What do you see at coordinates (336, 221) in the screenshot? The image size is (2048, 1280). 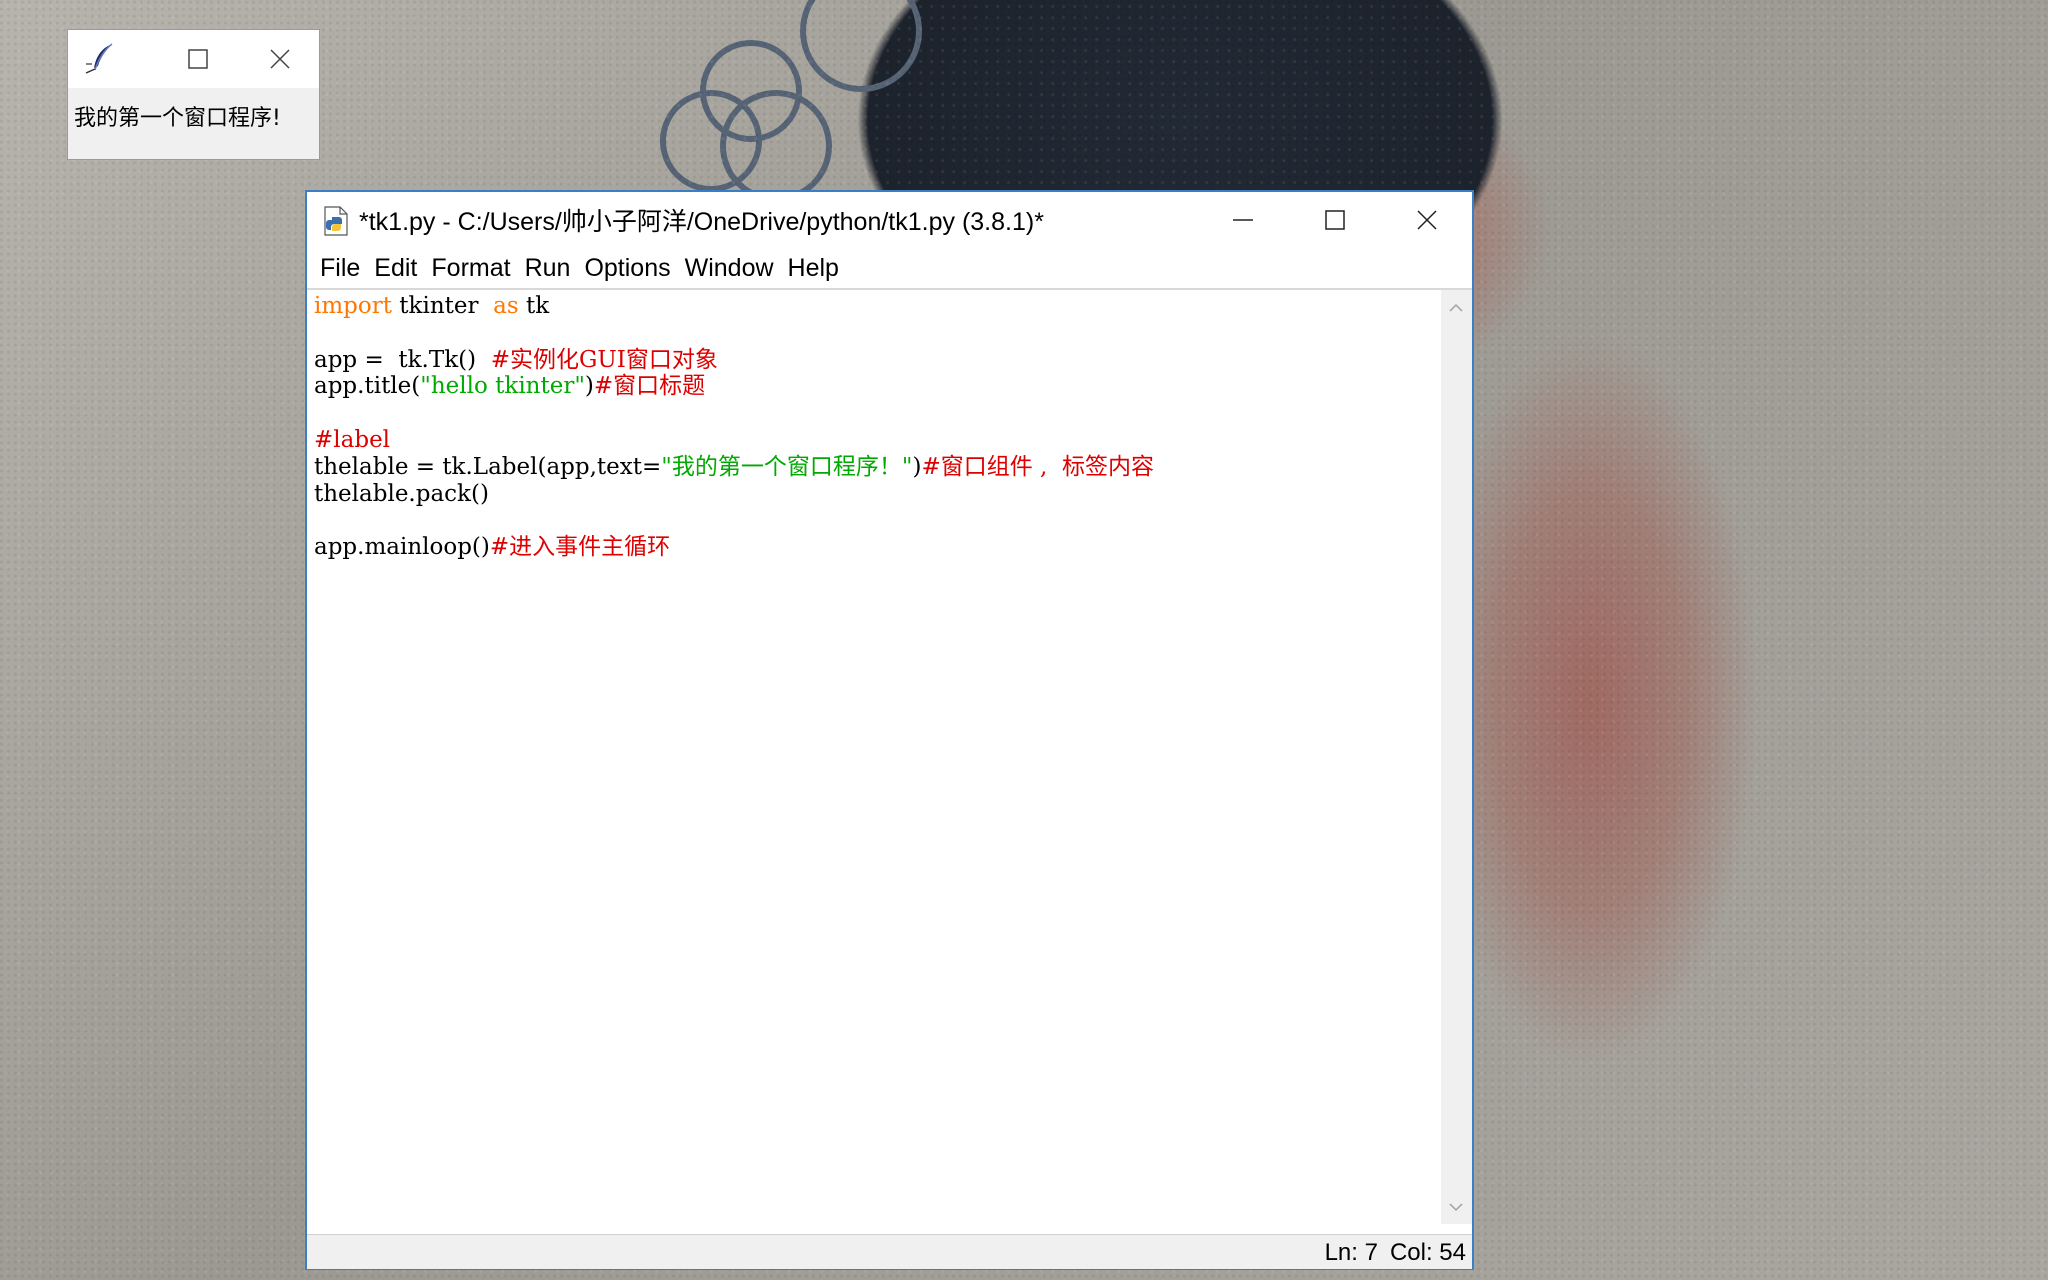 I see `python-file-icon` at bounding box center [336, 221].